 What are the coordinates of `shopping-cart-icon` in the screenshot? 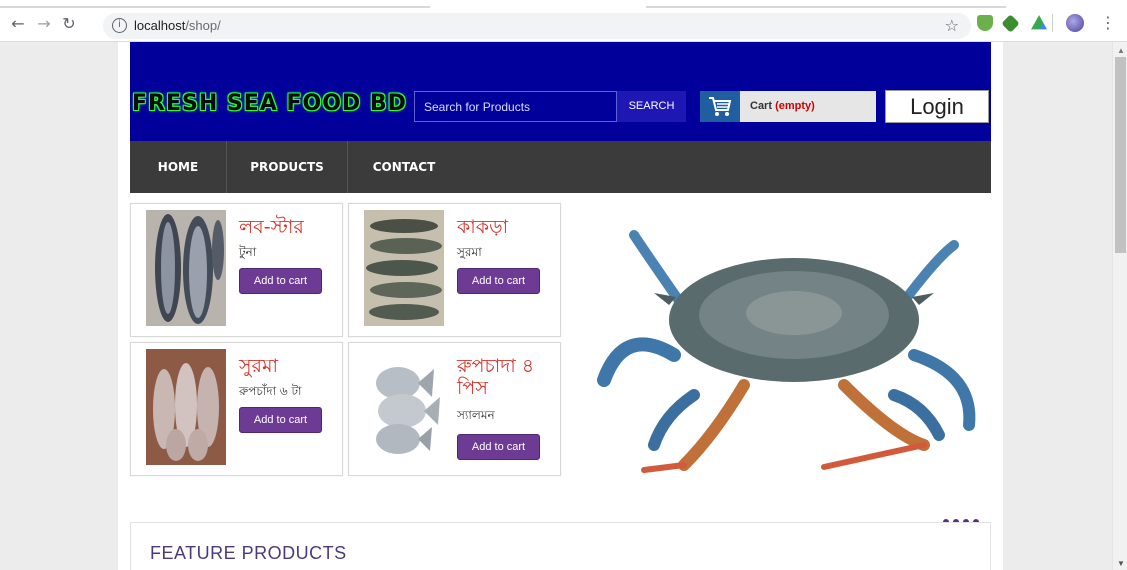 It's located at (720, 106).